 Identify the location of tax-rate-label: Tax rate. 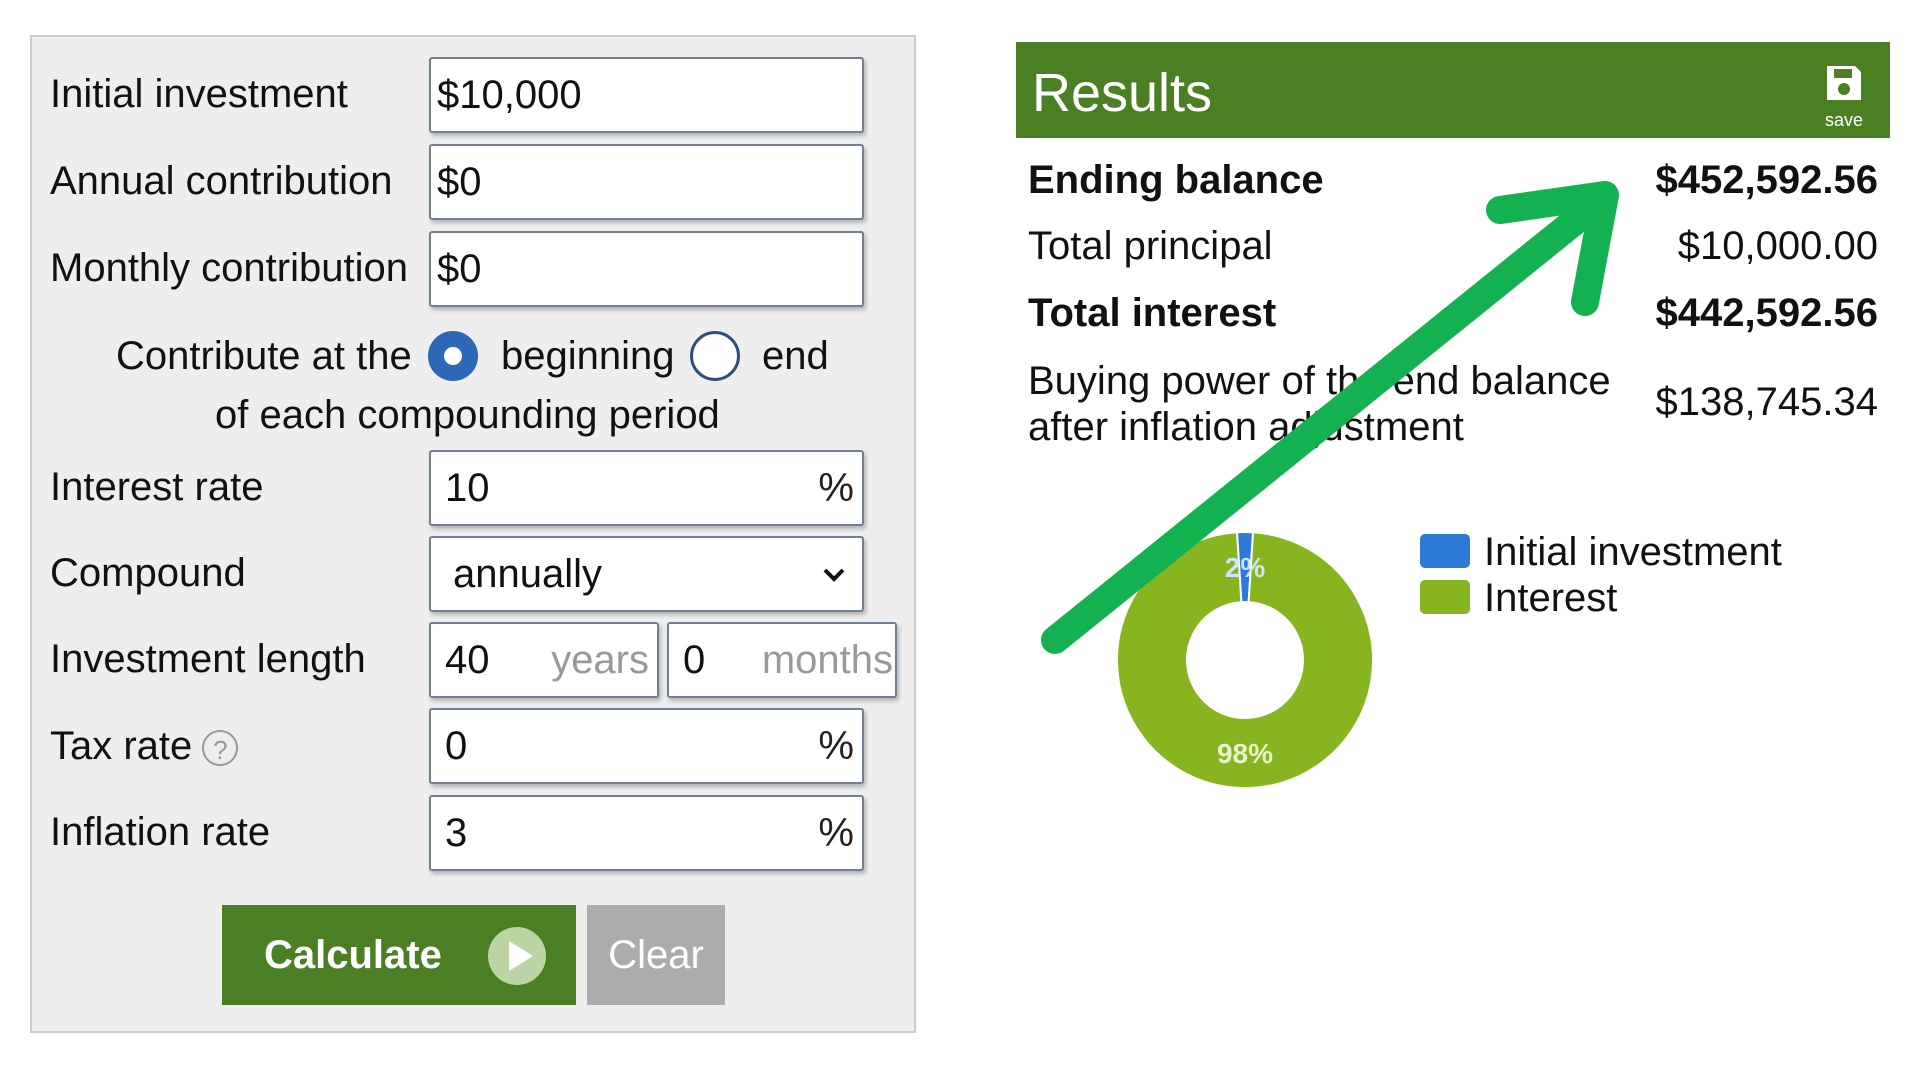
(121, 746).